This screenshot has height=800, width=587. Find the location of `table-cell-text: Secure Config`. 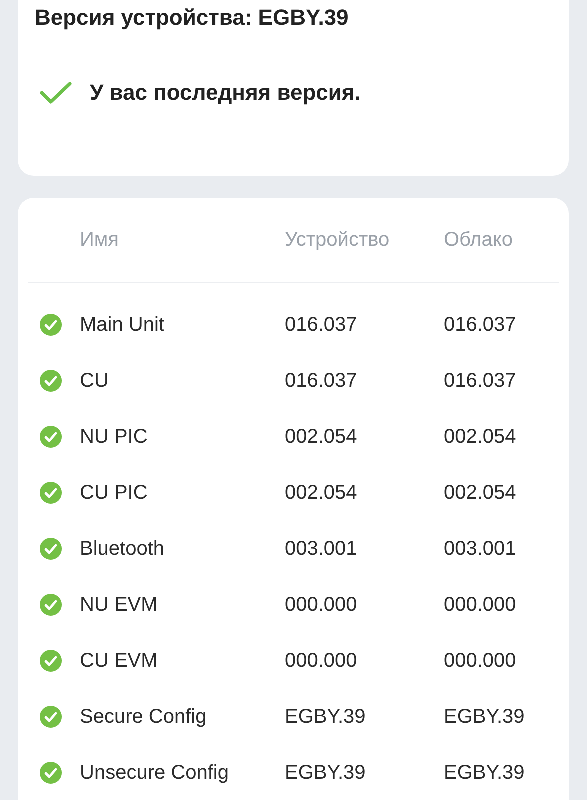

table-cell-text: Secure Config is located at coordinates (144, 717).